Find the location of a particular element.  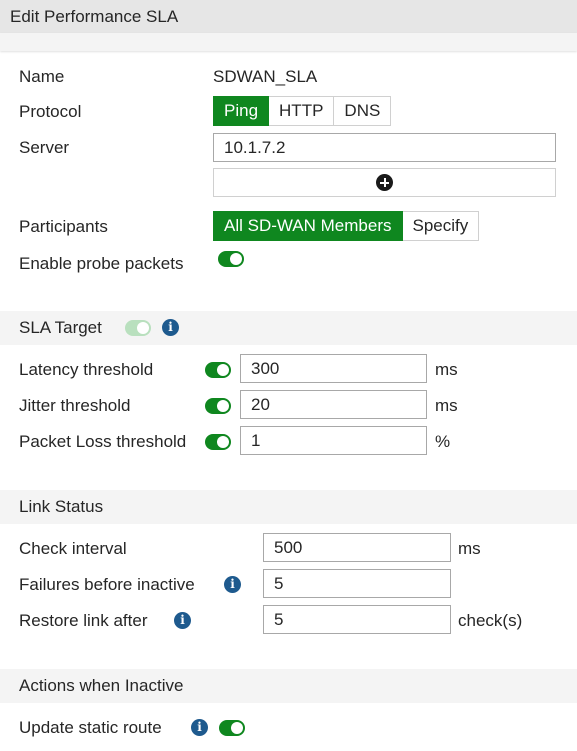

protocol-label: Protocol is located at coordinates (50, 111).